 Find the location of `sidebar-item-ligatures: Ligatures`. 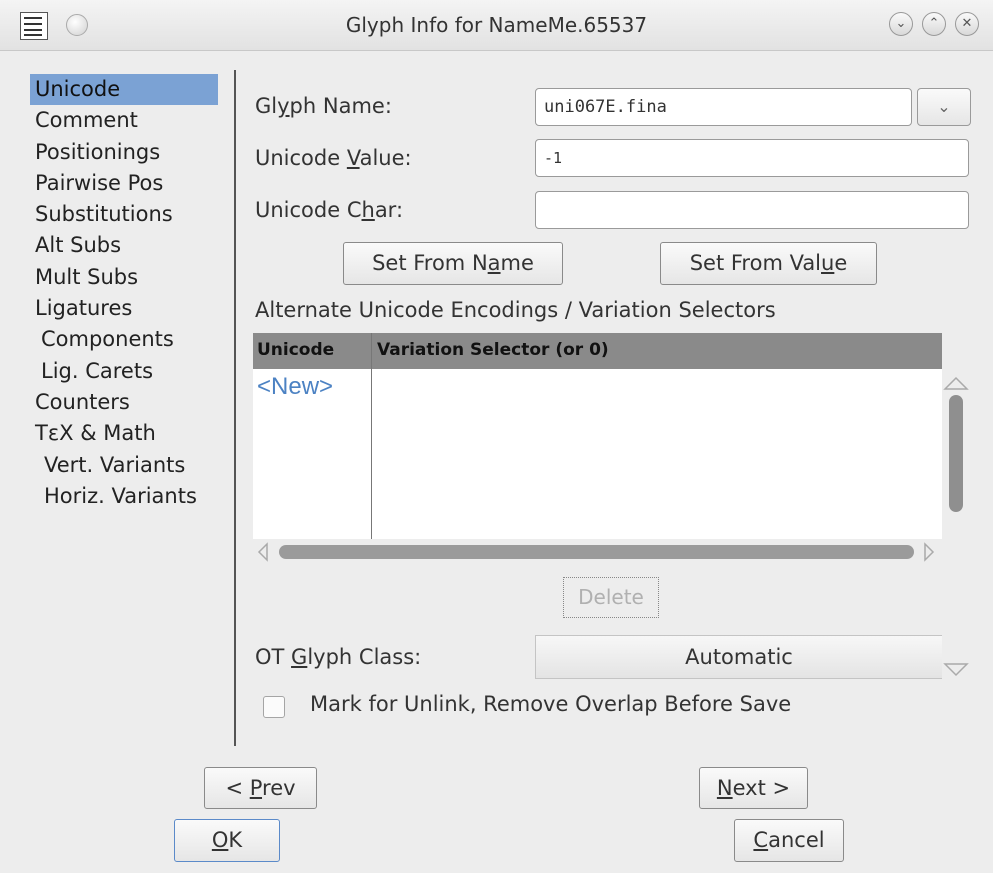

sidebar-item-ligatures: Ligatures is located at coordinates (130, 308).